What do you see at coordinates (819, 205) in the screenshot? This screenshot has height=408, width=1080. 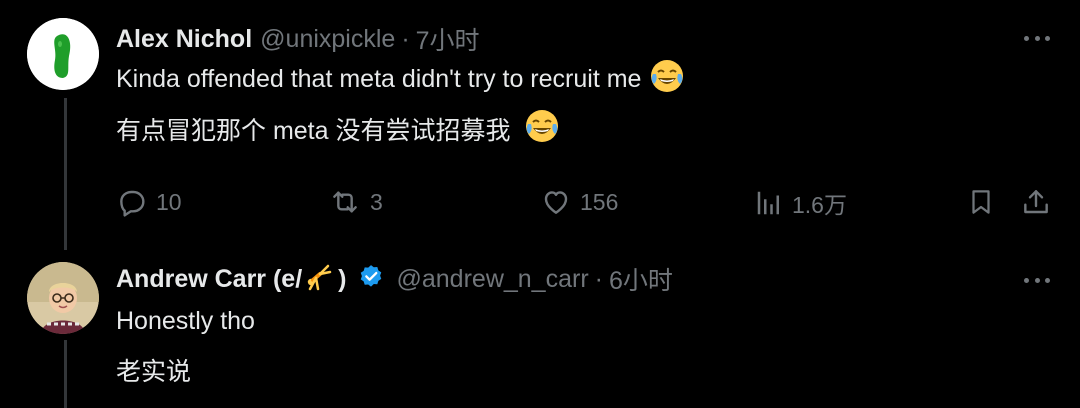 I see `views-count: 1.6万` at bounding box center [819, 205].